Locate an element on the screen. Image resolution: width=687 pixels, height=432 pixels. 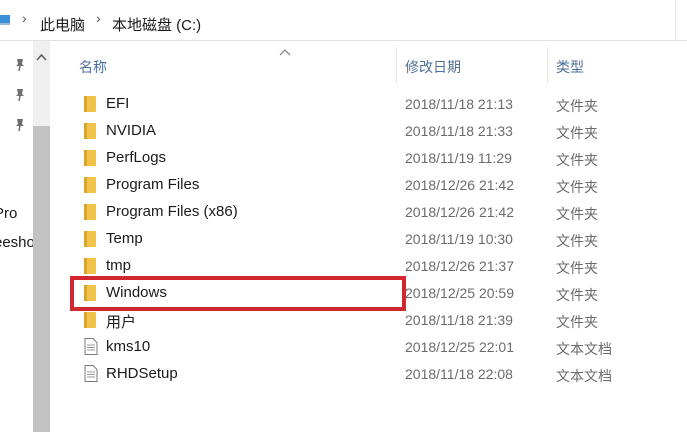
column-modified: 修改日期 is located at coordinates (433, 67).